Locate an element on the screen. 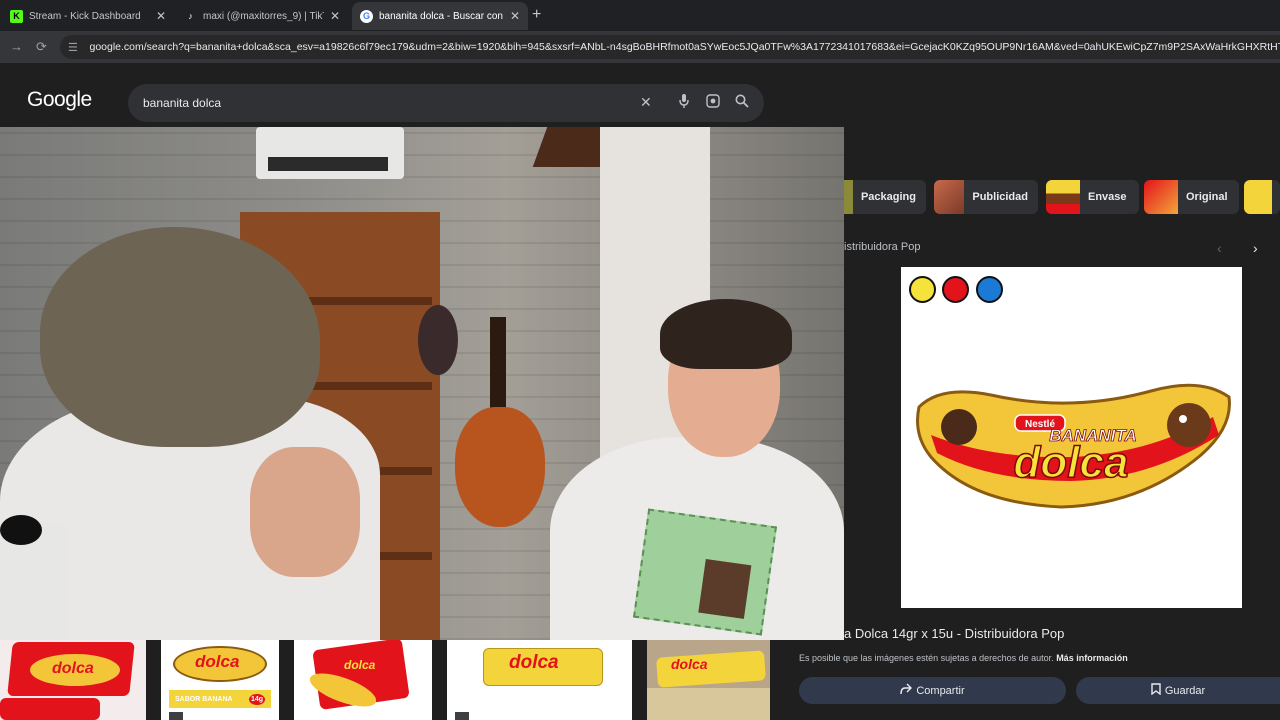 The height and width of the screenshot is (720, 1280). tiktok-icon: ♪ is located at coordinates (190, 16).